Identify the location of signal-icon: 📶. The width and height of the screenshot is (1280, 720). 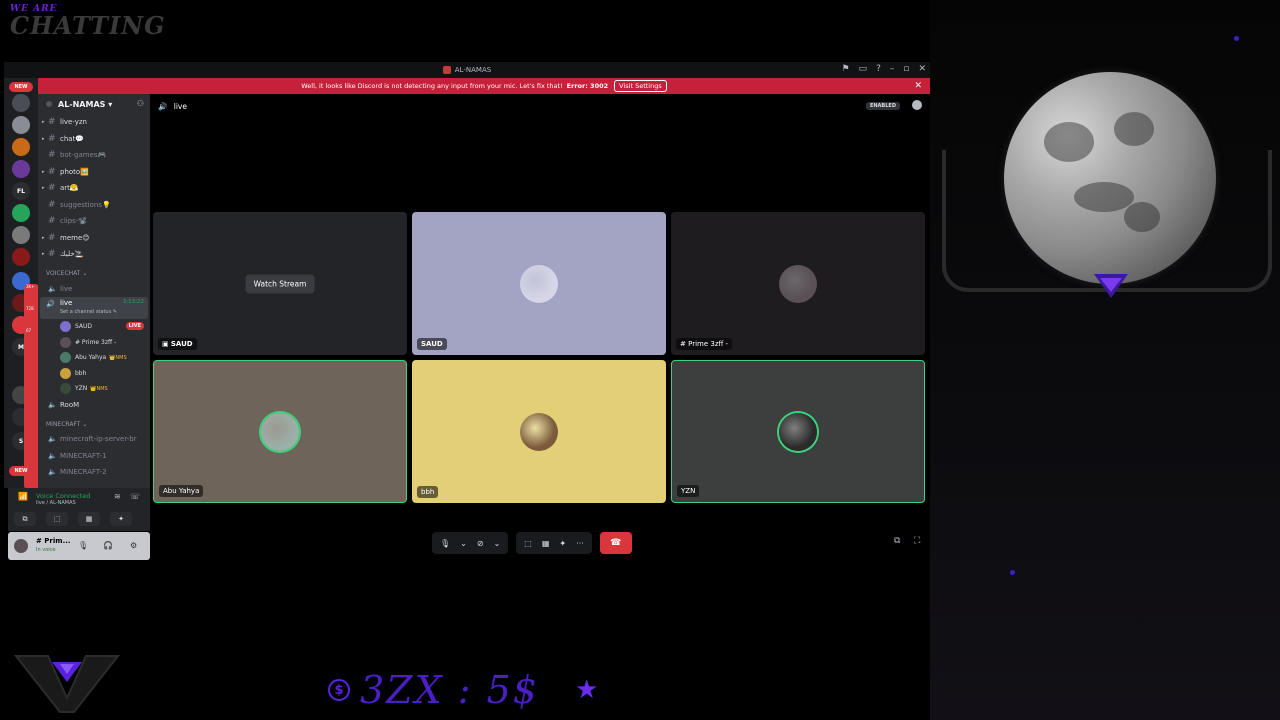
(23, 496).